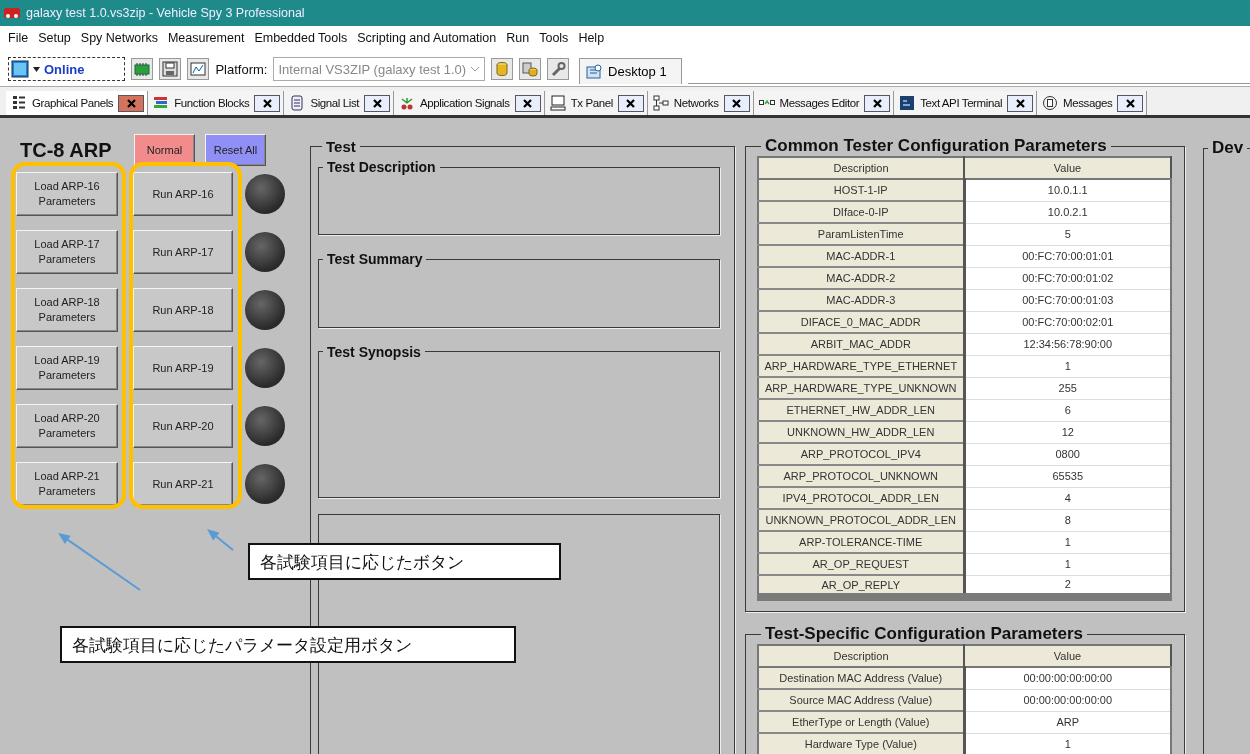 This screenshot has width=1250, height=754. What do you see at coordinates (288, 644) in the screenshot?
I see `callout-label: 各試験項目に応じたパラメータ設定用ボタン` at bounding box center [288, 644].